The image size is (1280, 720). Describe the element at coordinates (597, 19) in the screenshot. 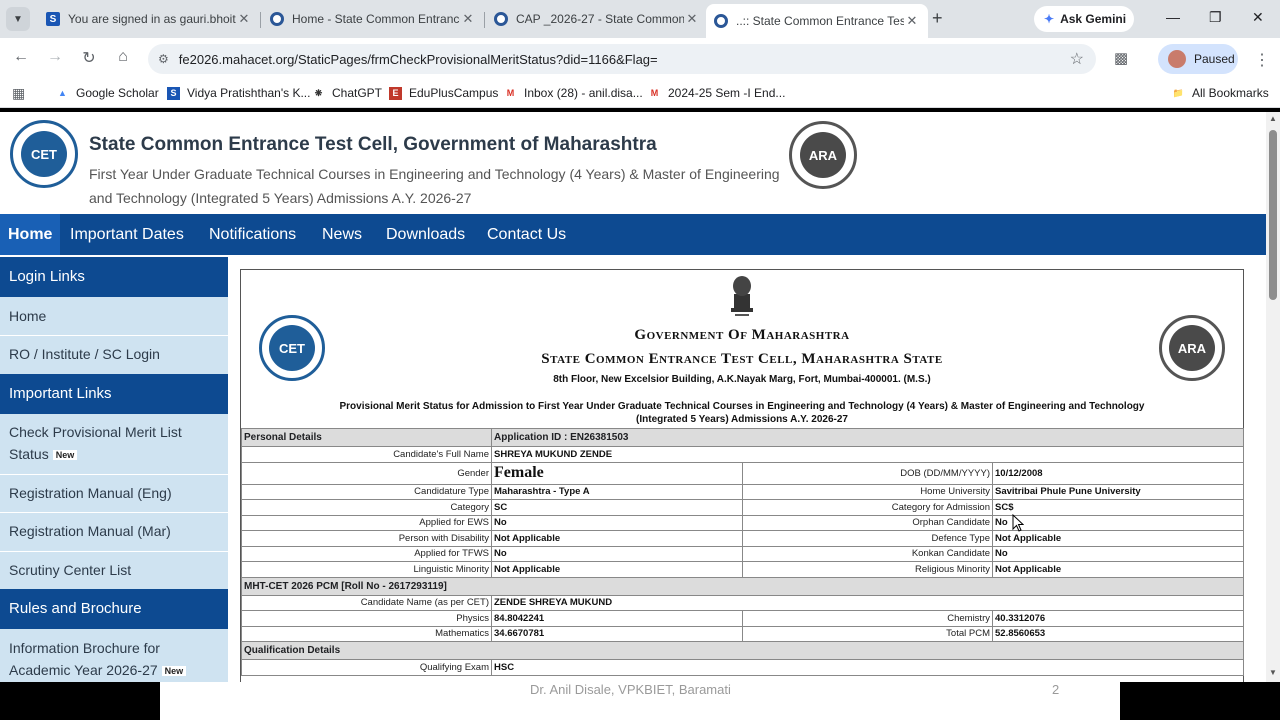

I see `browser-tab: CAP _2026-27 - State Common ✕` at that location.